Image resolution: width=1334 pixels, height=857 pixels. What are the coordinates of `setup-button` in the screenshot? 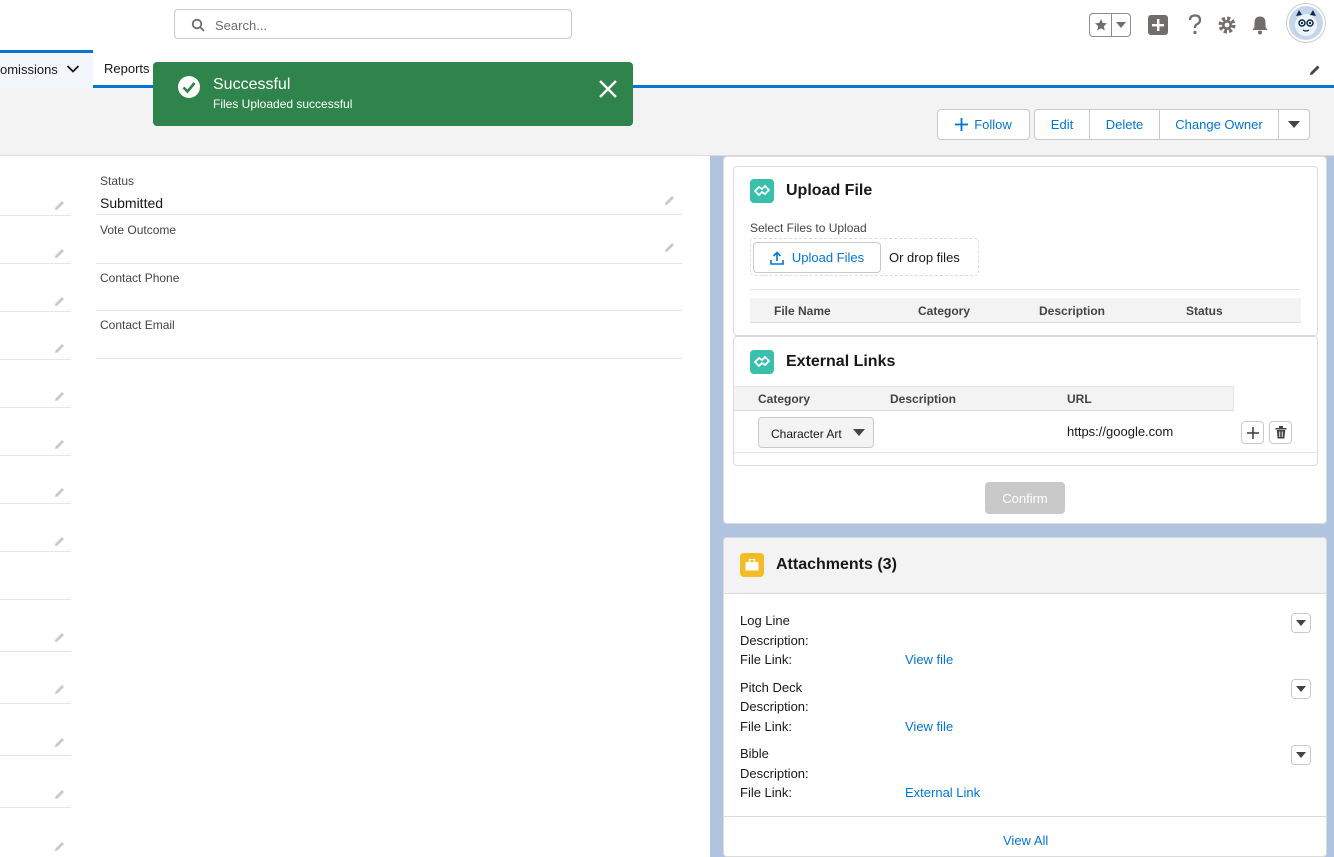 It's located at (1227, 25).